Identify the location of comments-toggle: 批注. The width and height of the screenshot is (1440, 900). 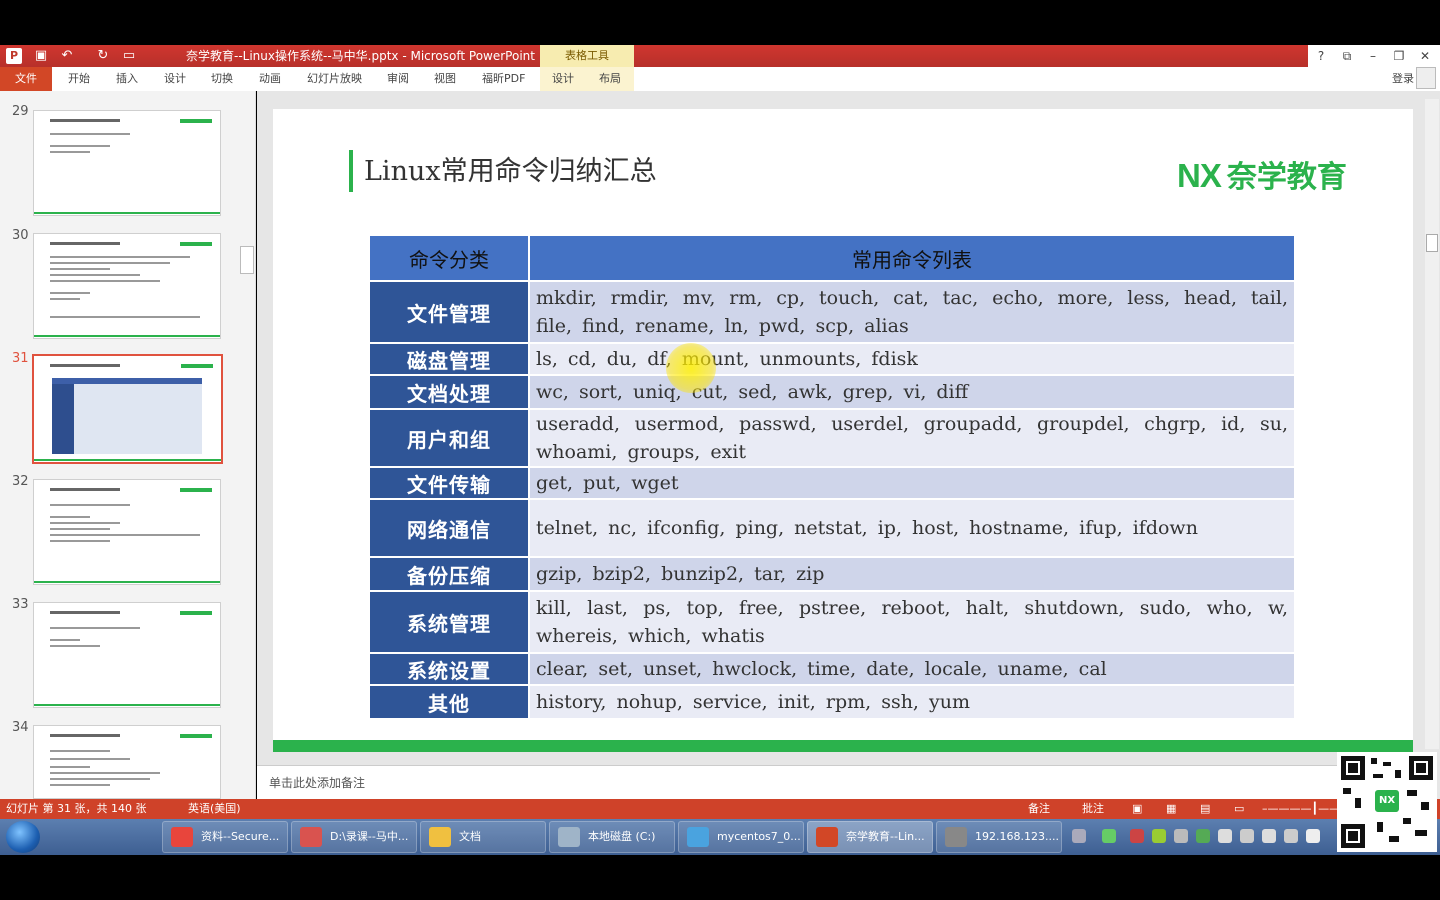
(1093, 809).